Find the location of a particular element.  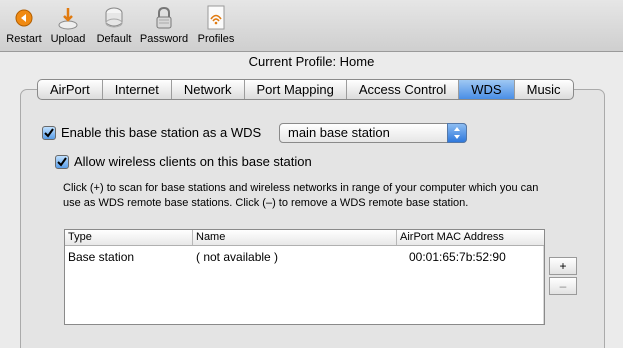

tab-airport: AirPort is located at coordinates (70, 89).